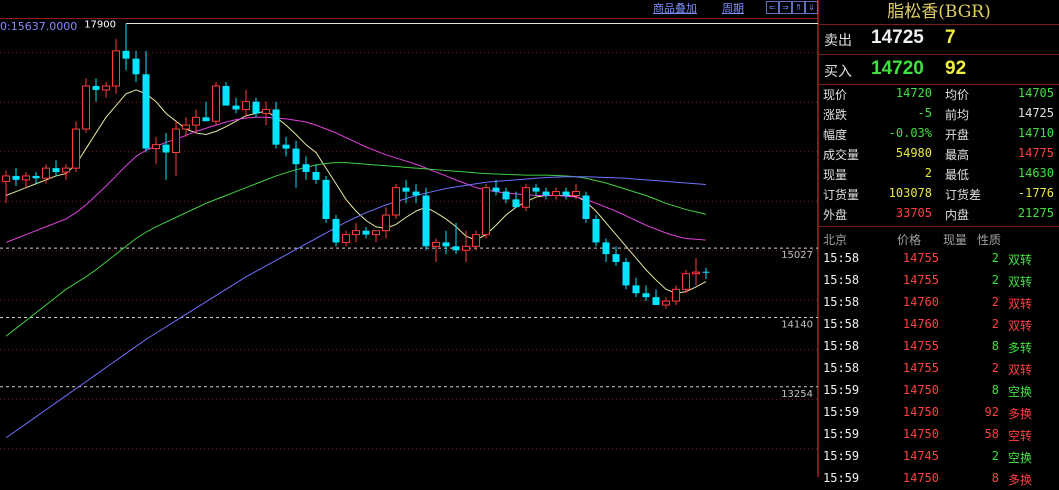  What do you see at coordinates (39, 26) in the screenshot?
I see `info-readout: 0:15637.0000` at bounding box center [39, 26].